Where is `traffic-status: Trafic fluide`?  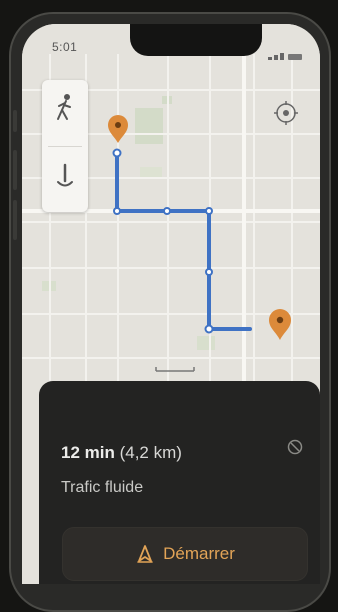 traffic-status: Trafic fluide is located at coordinates (102, 487).